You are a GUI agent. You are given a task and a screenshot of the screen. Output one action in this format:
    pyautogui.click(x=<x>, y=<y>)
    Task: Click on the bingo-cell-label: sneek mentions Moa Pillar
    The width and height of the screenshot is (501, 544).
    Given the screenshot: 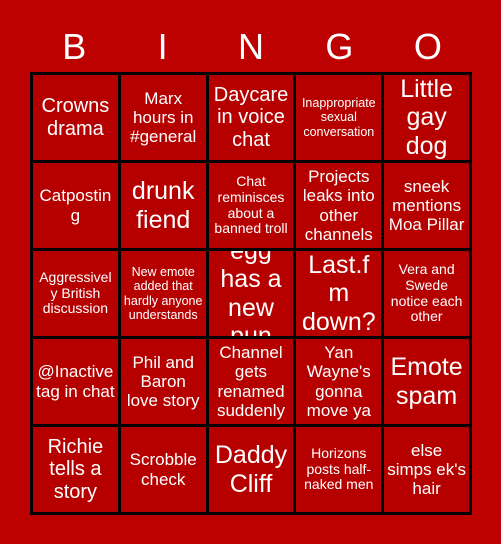 What is the action you would take?
    pyautogui.click(x=426, y=205)
    